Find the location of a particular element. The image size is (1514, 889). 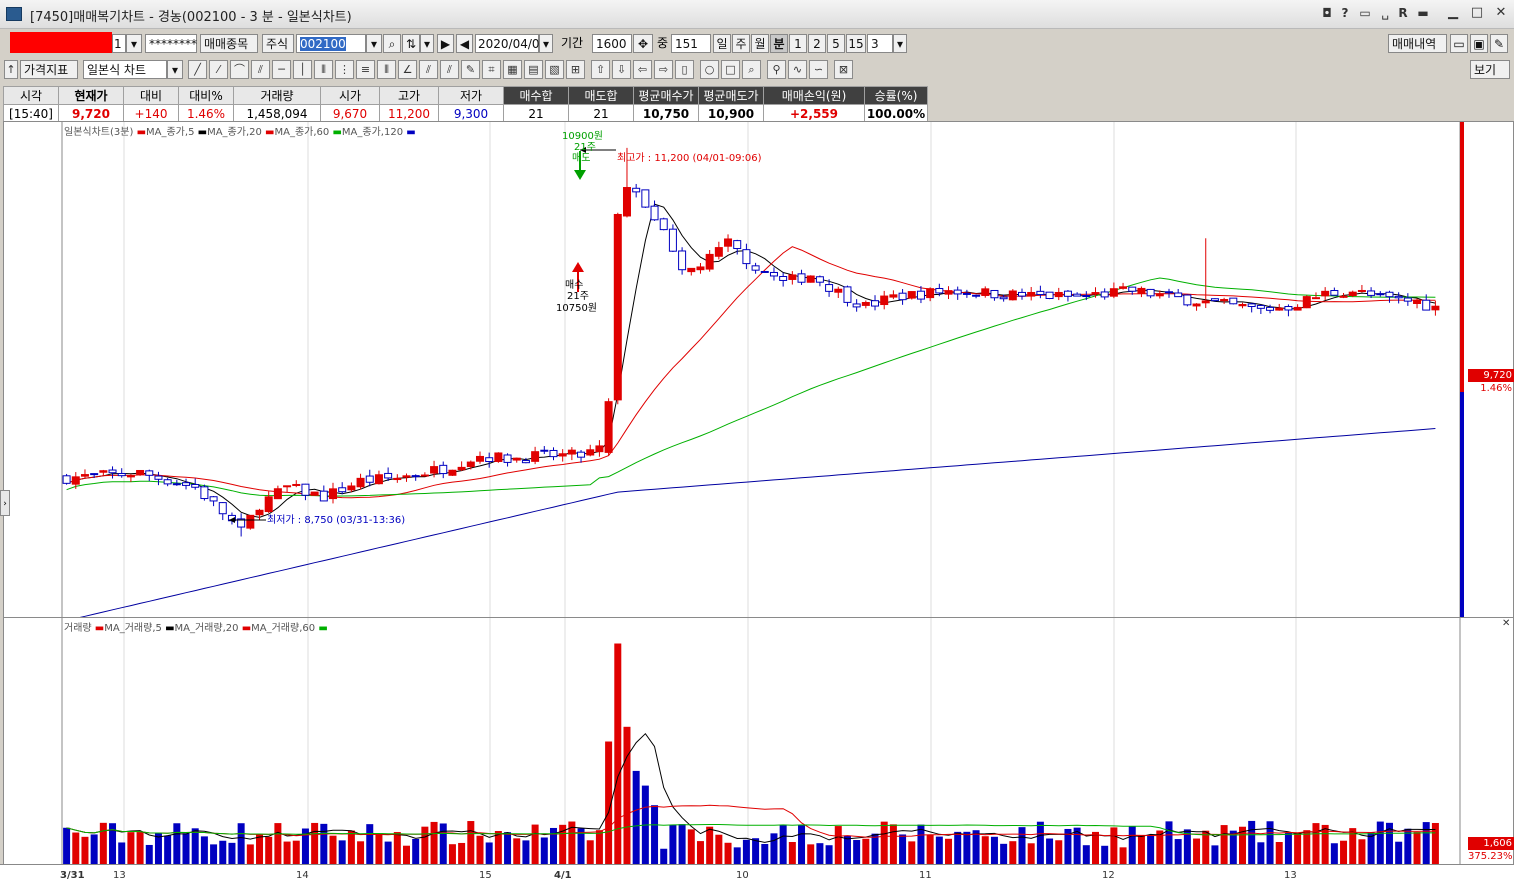

draw-tool-12-icon: ⫽ is located at coordinates (449, 69).